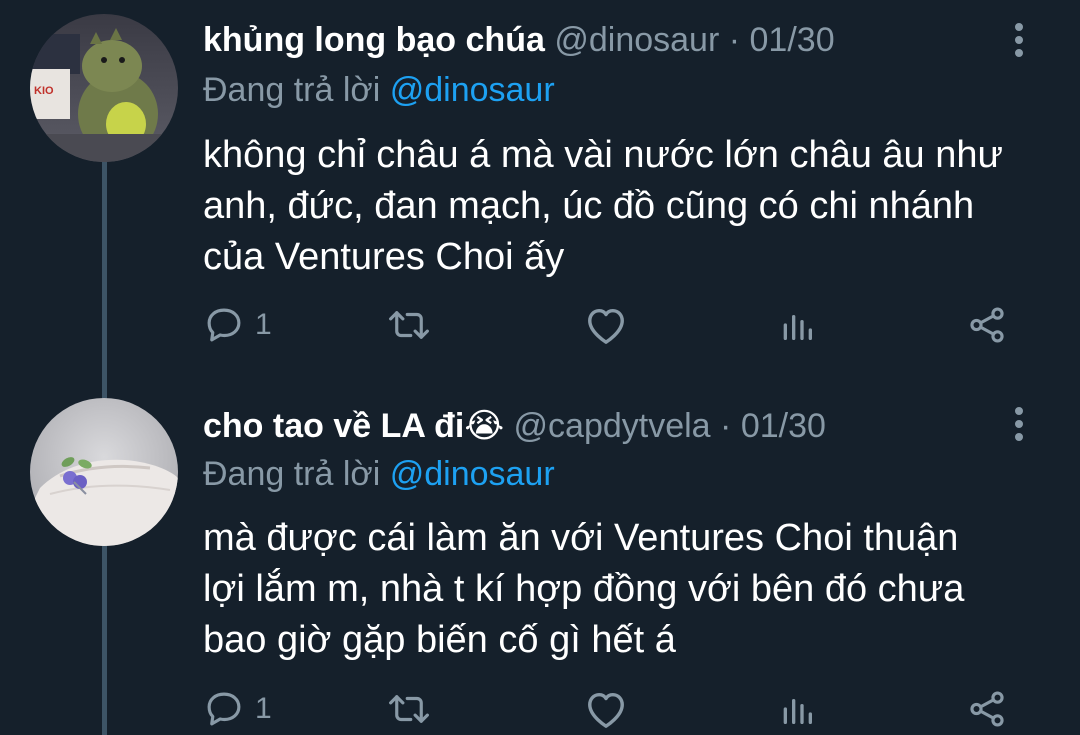 The height and width of the screenshot is (735, 1080). I want to click on tweet-text-line: bao giờ gặp biến cố gì hết á, so click(439, 640).